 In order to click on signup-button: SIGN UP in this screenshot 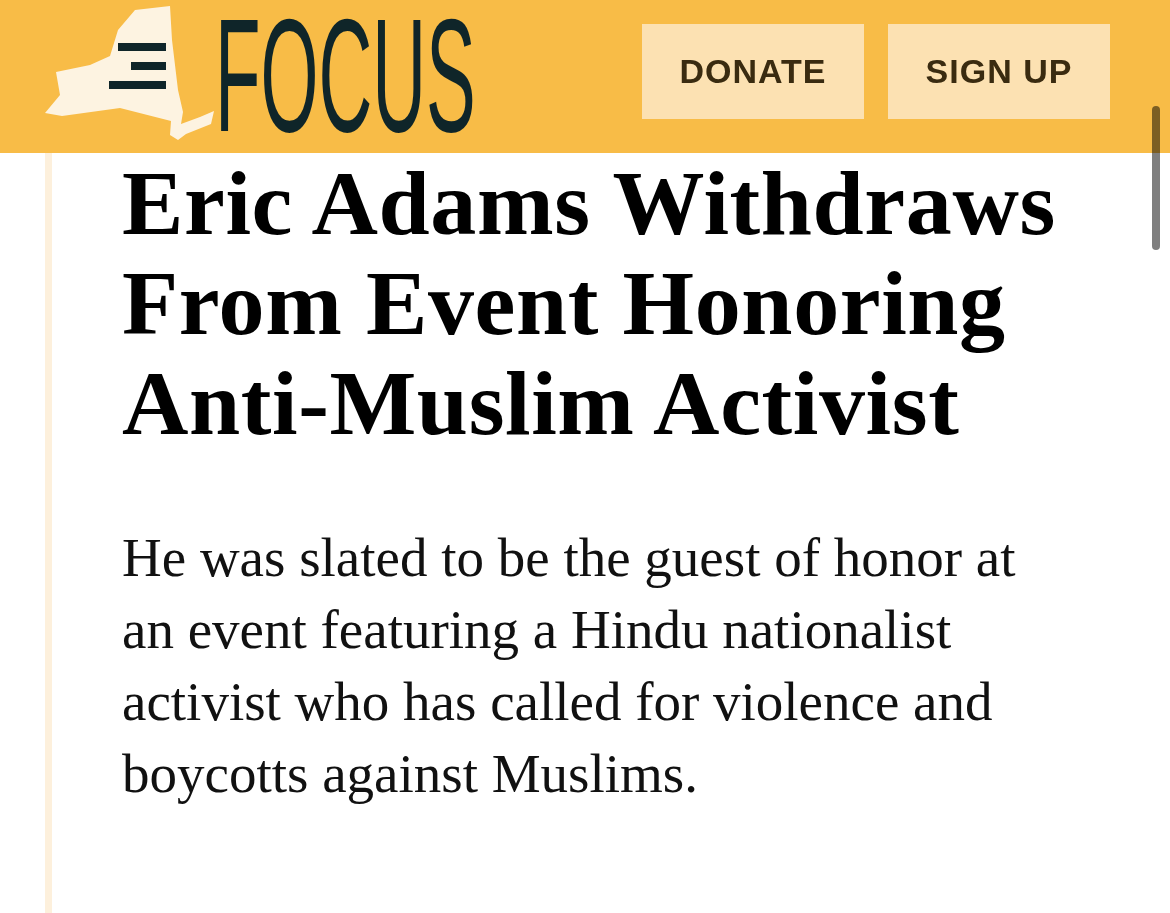, I will do `click(999, 71)`.